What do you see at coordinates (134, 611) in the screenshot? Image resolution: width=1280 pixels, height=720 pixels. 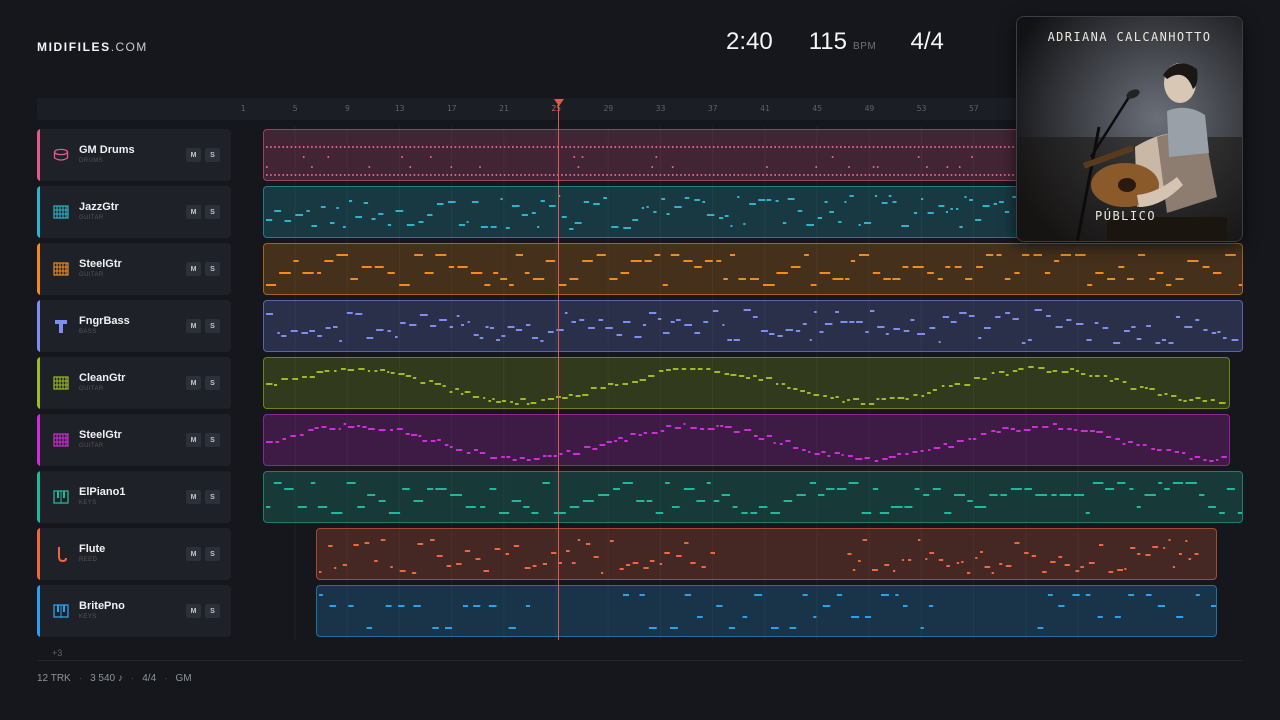 I see `track-header: BritePno KEYS M S` at bounding box center [134, 611].